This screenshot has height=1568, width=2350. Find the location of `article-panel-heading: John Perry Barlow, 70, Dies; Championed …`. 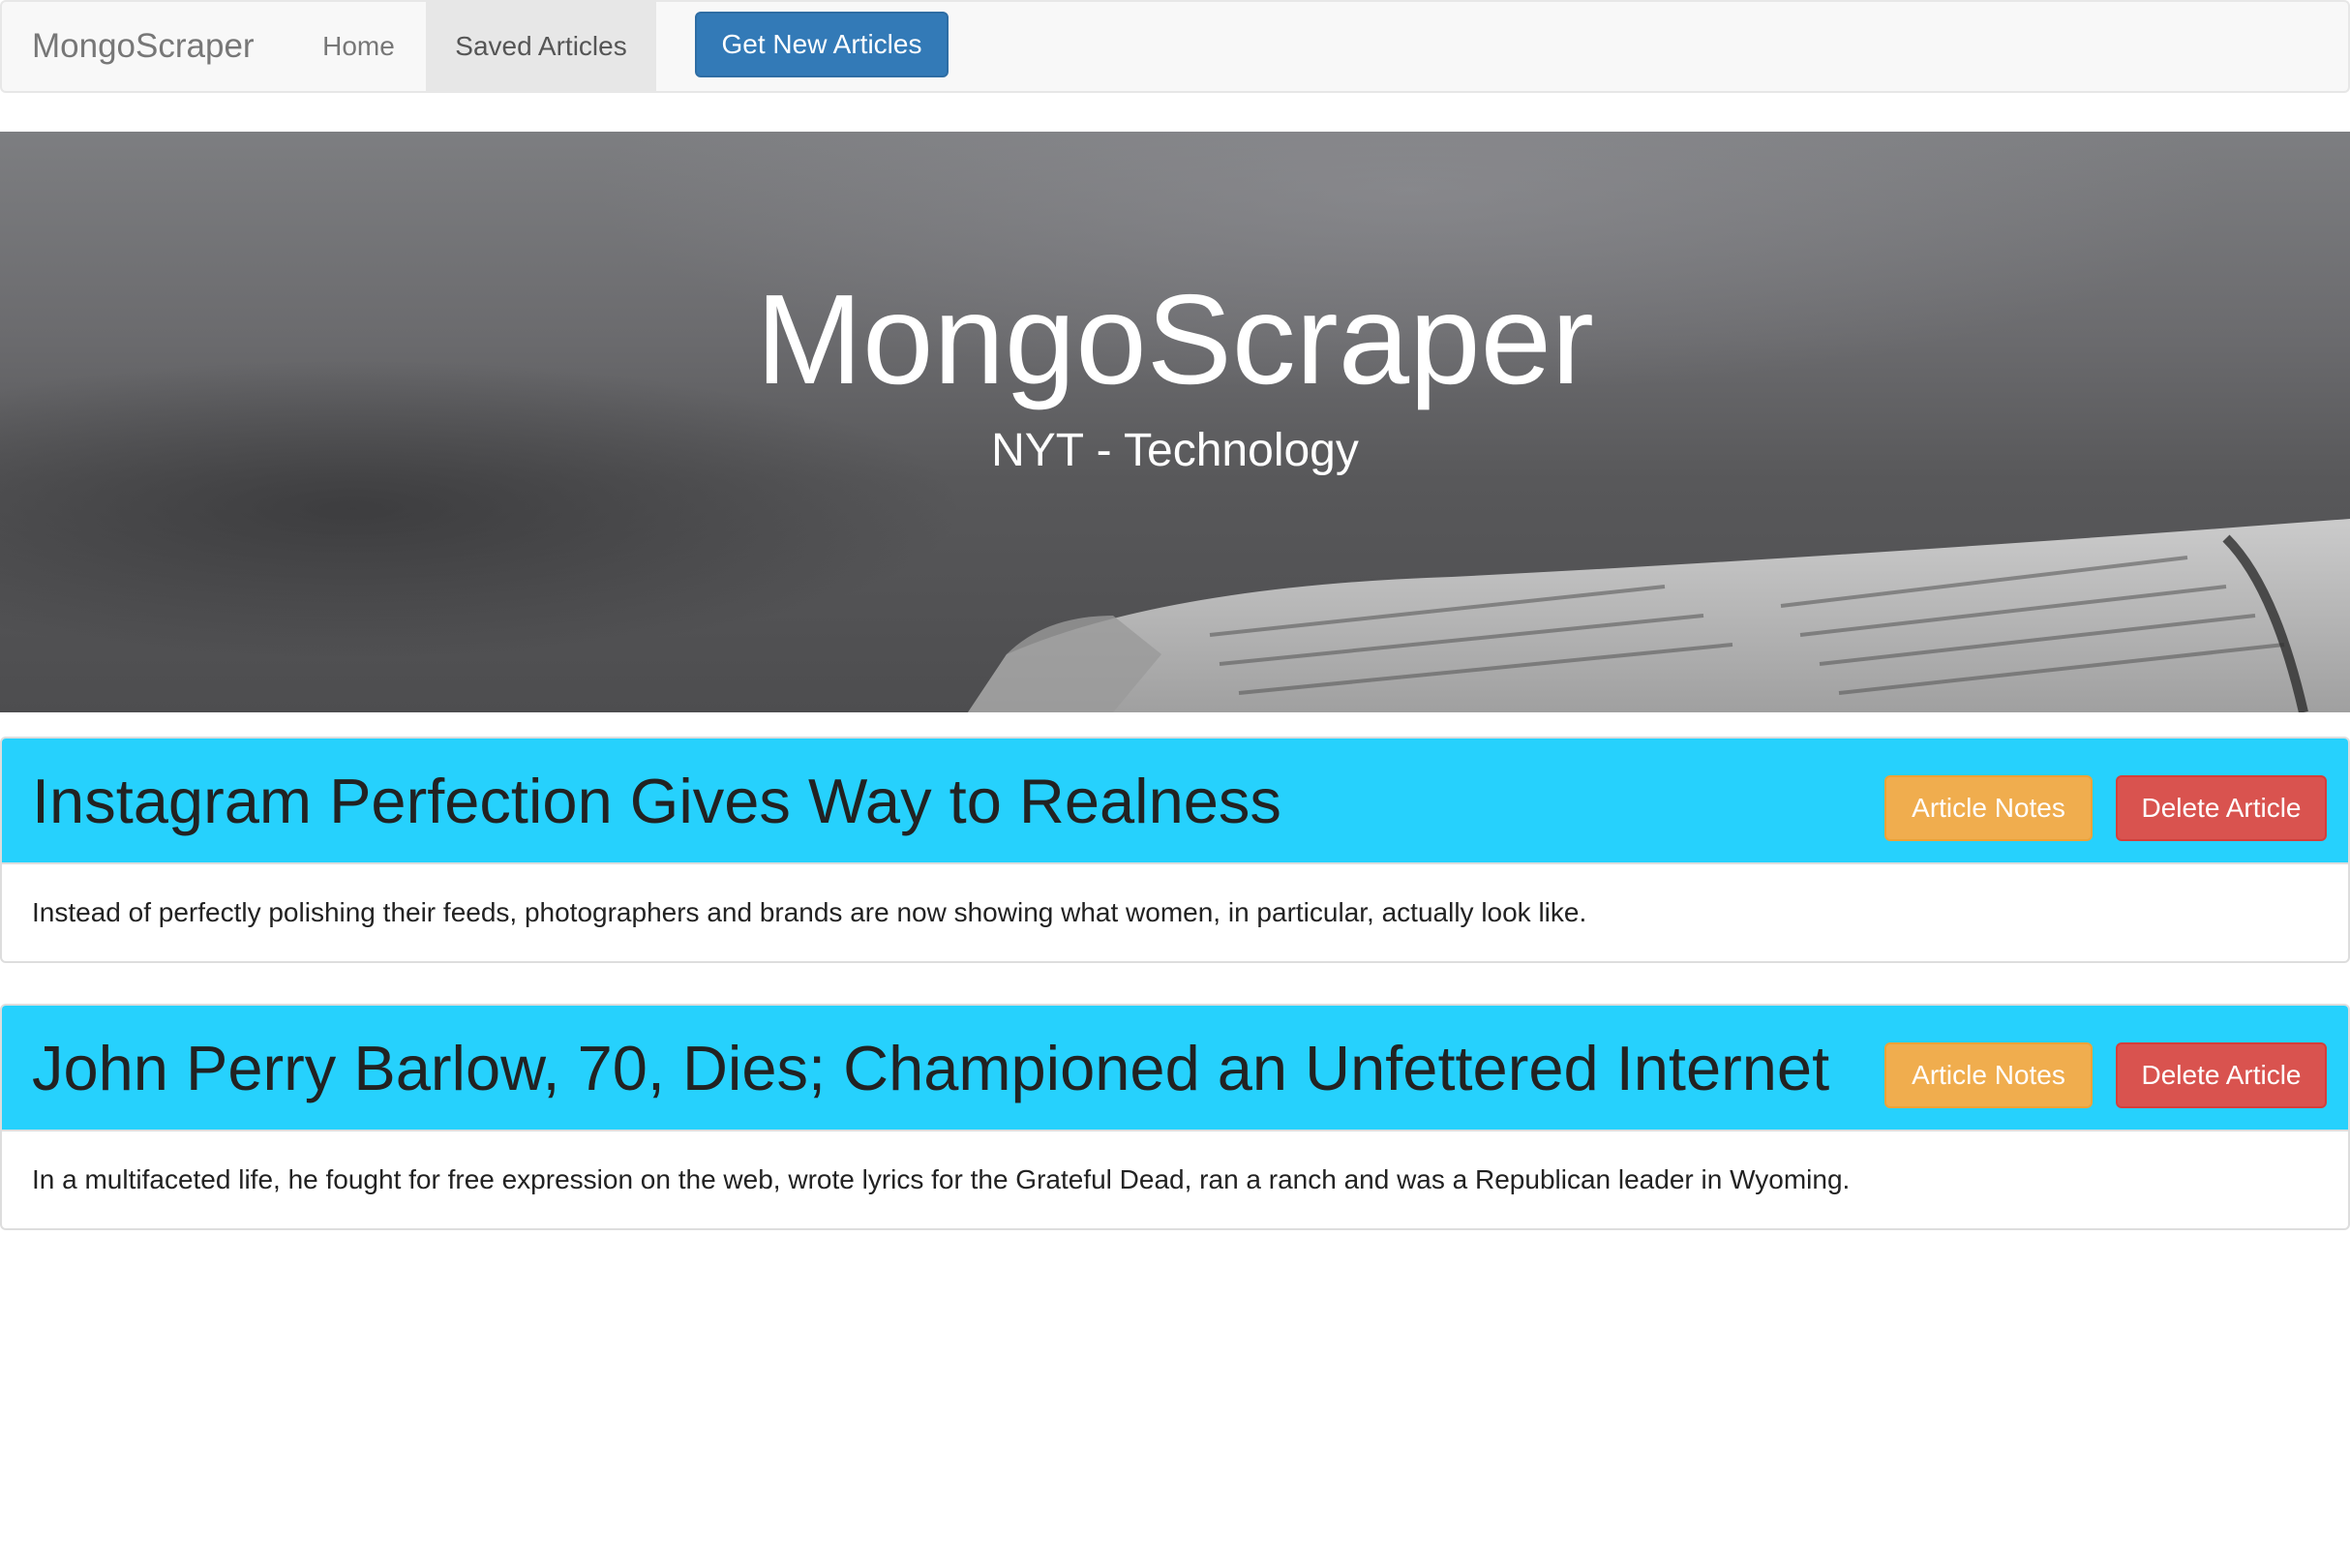

article-panel-heading: John Perry Barlow, 70, Dies; Championed … is located at coordinates (1175, 1068).